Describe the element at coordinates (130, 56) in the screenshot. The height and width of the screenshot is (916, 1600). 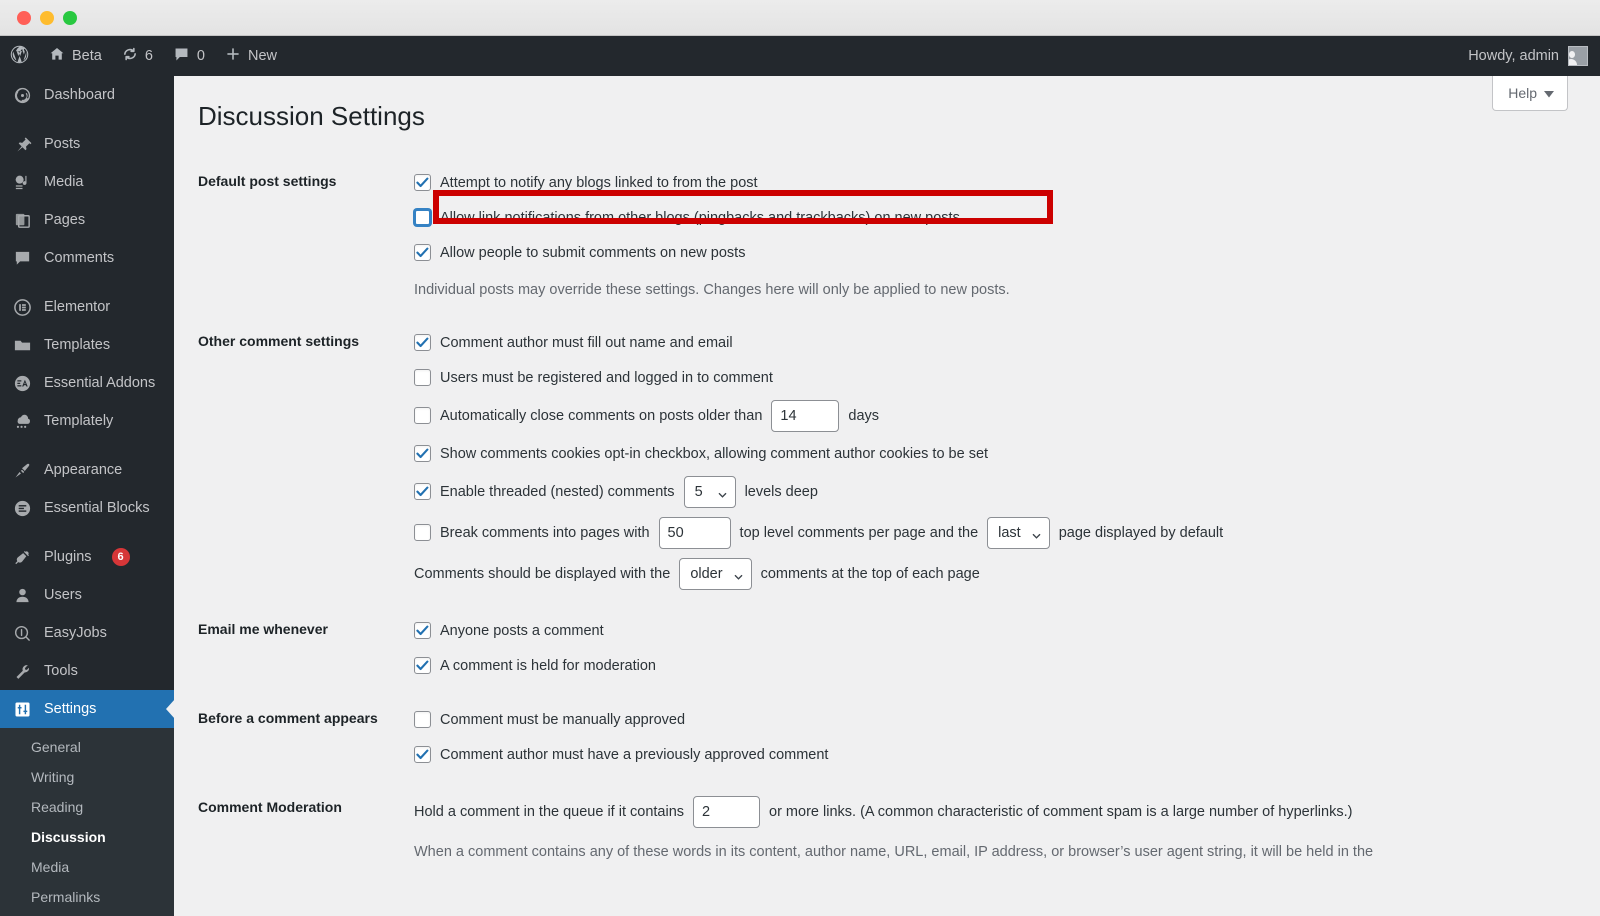
I see `updates-icon` at that location.